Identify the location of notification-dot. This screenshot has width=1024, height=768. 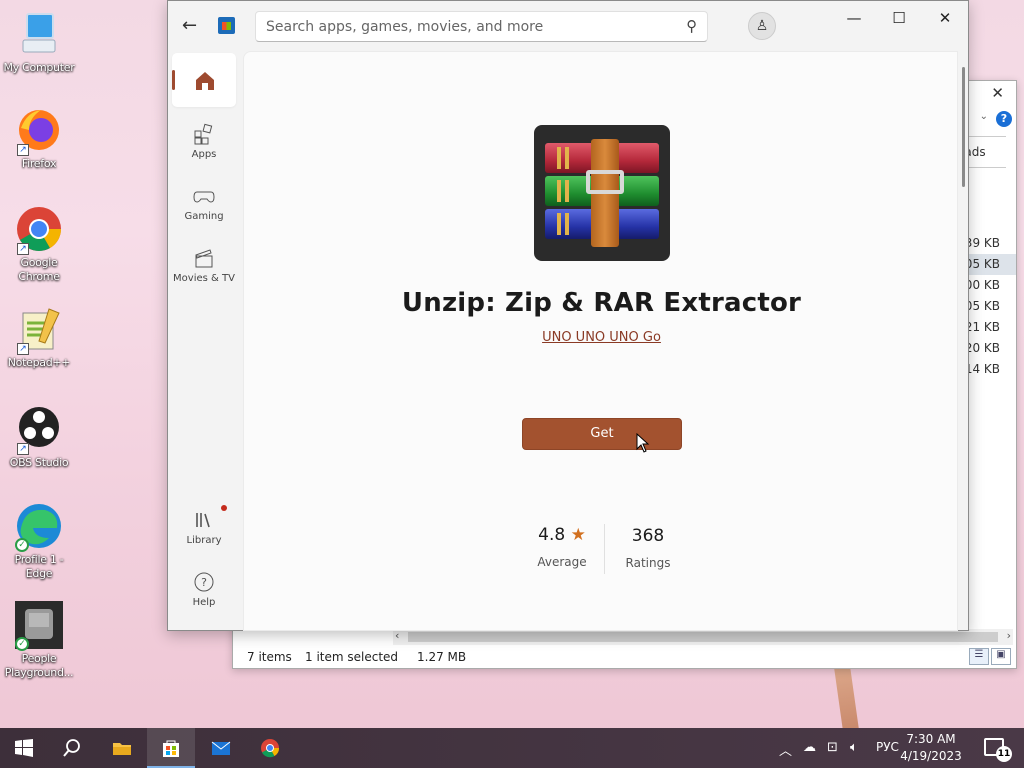
(224, 508).